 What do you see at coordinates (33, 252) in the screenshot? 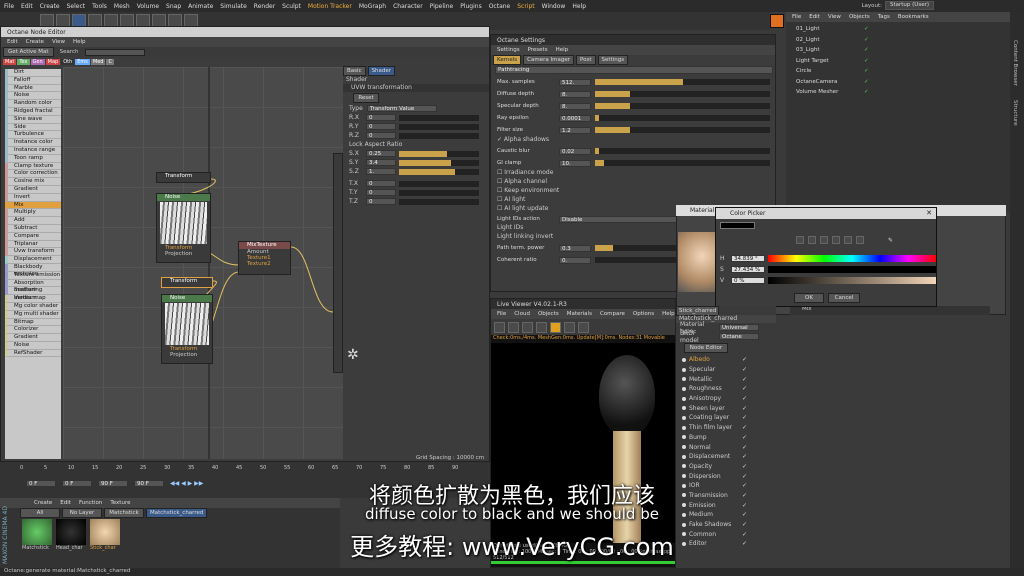
I see `node-list-item: Uvw transform` at bounding box center [33, 252].